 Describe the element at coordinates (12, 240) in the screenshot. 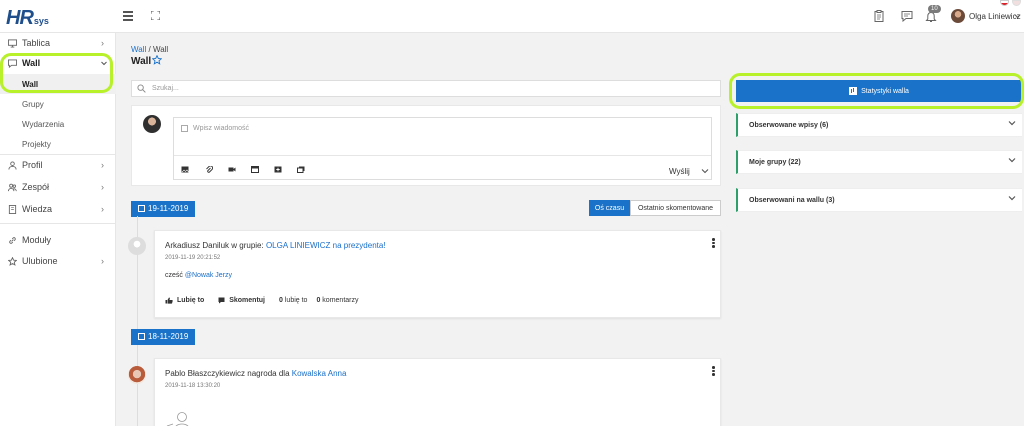

I see `link-icon` at that location.